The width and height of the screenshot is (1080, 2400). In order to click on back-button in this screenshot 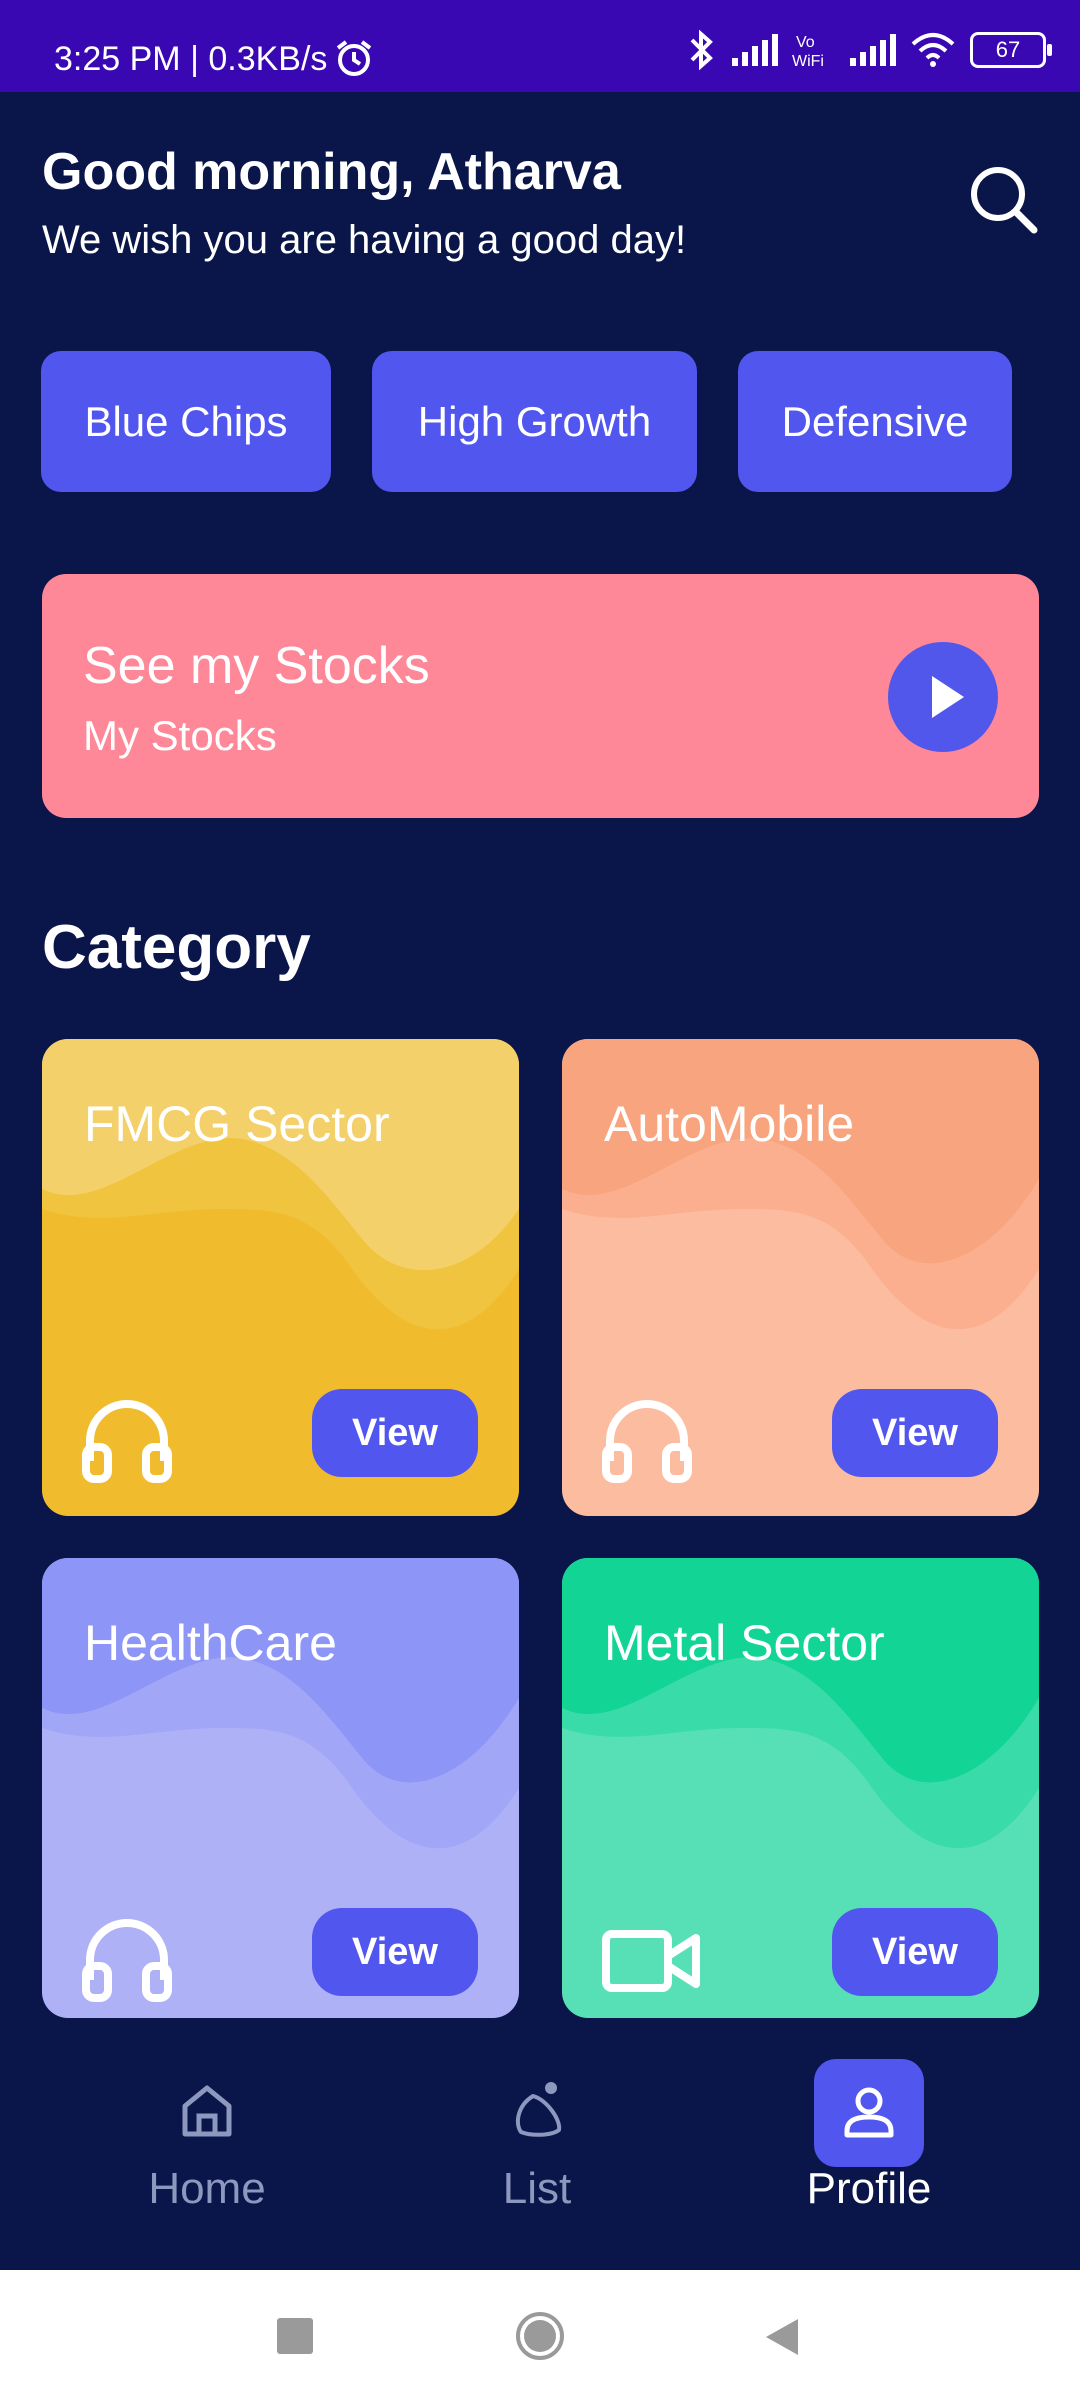, I will do `click(782, 2337)`.